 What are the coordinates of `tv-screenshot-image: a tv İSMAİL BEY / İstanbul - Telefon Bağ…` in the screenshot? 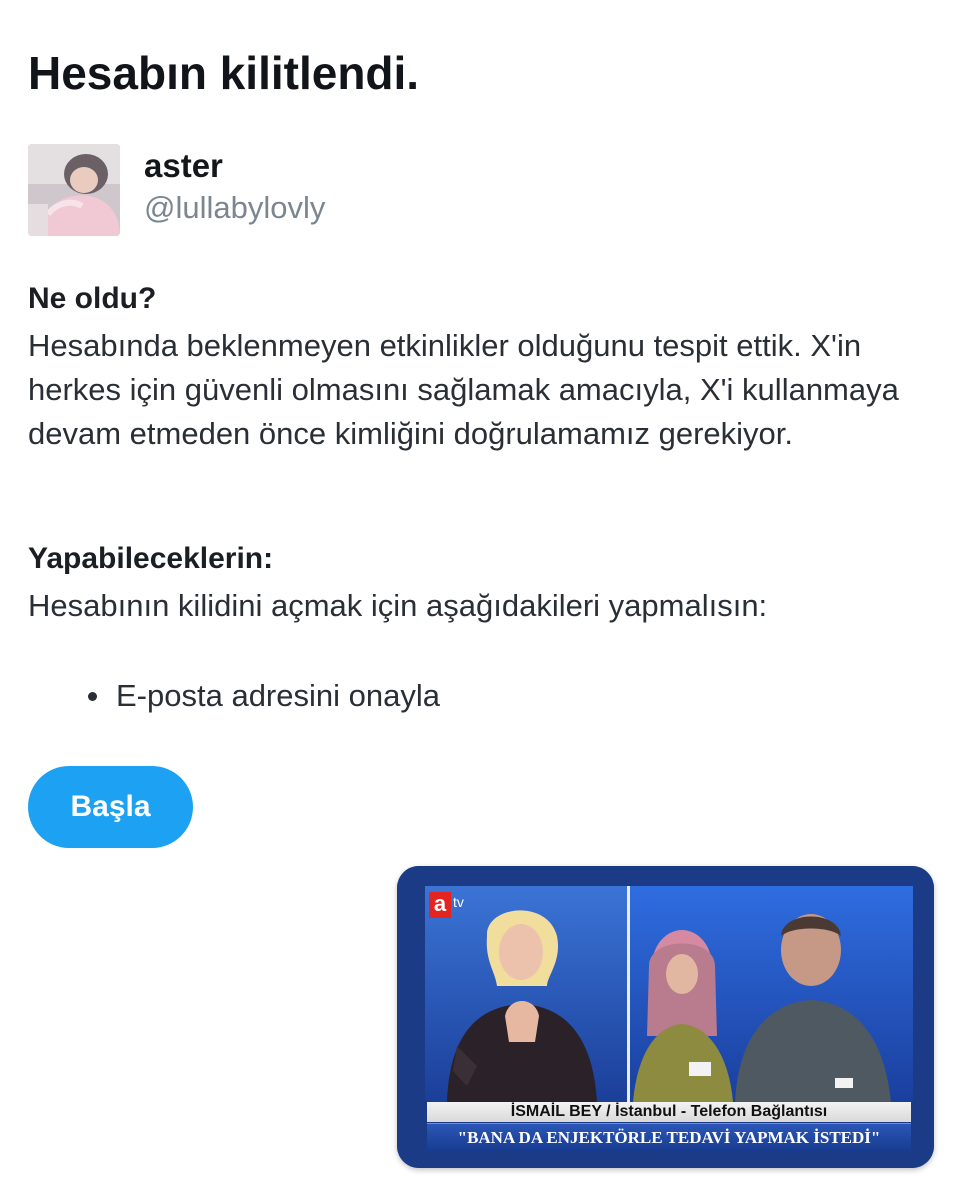 It's located at (665, 1017).